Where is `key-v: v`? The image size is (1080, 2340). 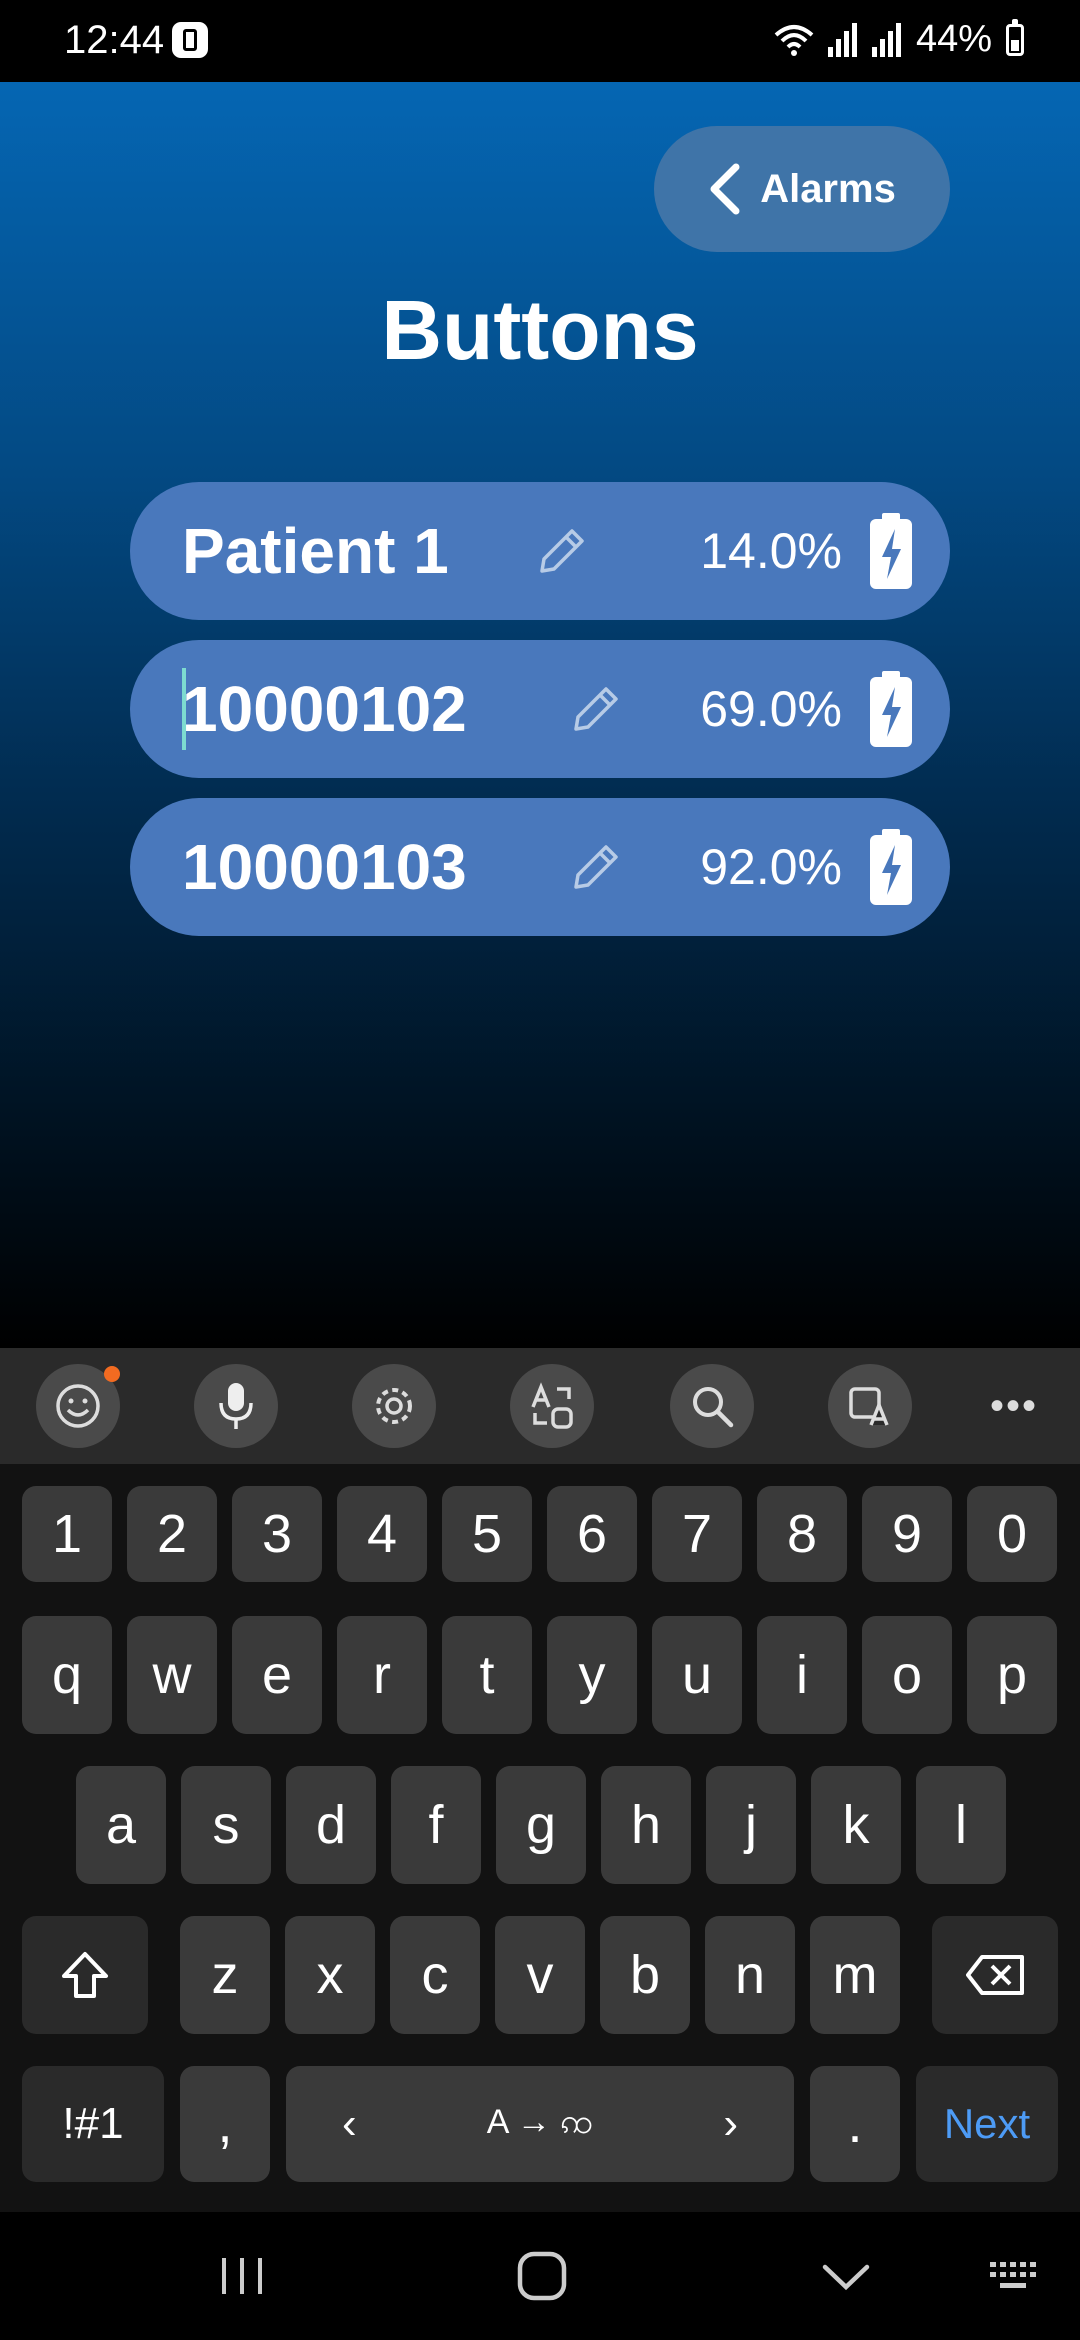 key-v: v is located at coordinates (540, 1975).